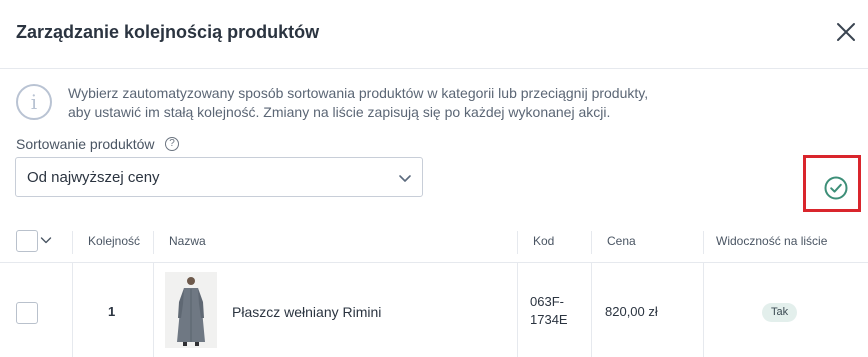  What do you see at coordinates (434, 68) in the screenshot?
I see `header-divider` at bounding box center [434, 68].